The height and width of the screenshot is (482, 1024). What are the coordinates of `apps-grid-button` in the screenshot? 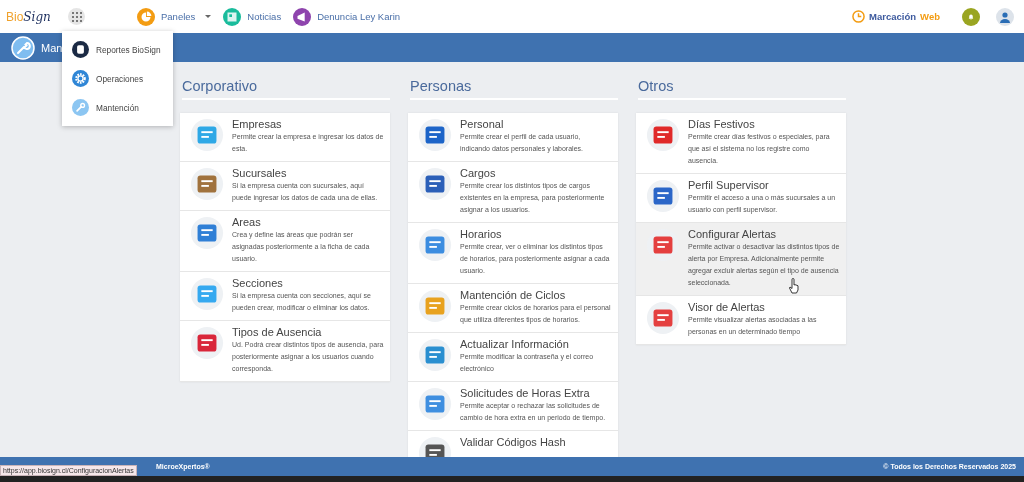 It's located at (76, 16).